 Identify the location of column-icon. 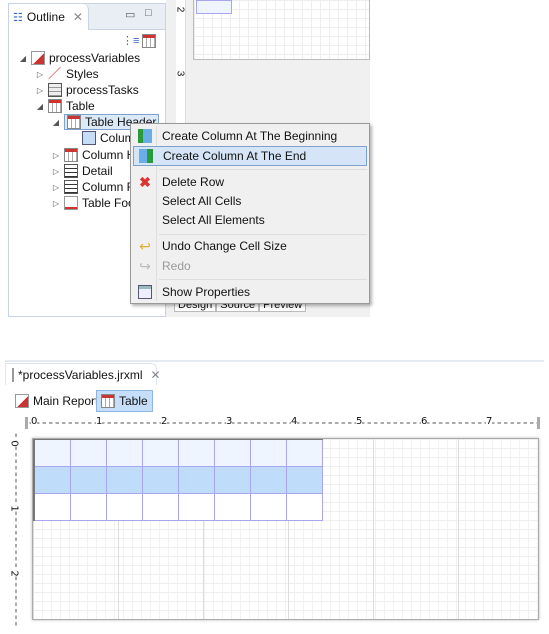
(89, 138).